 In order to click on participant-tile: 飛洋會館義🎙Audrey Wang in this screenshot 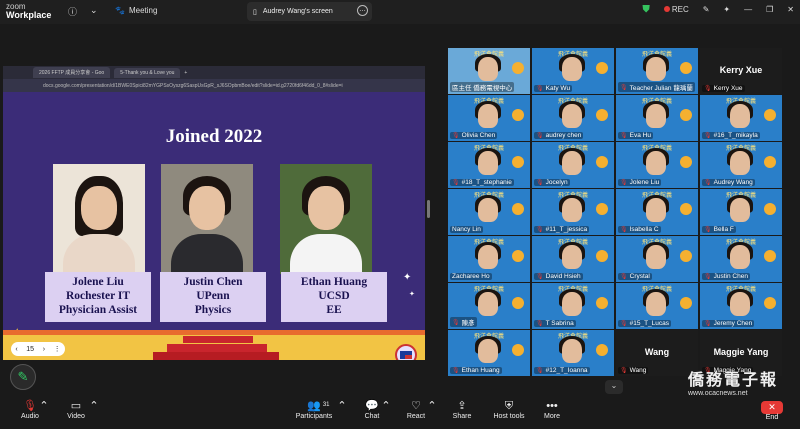, I will do `click(741, 165)`.